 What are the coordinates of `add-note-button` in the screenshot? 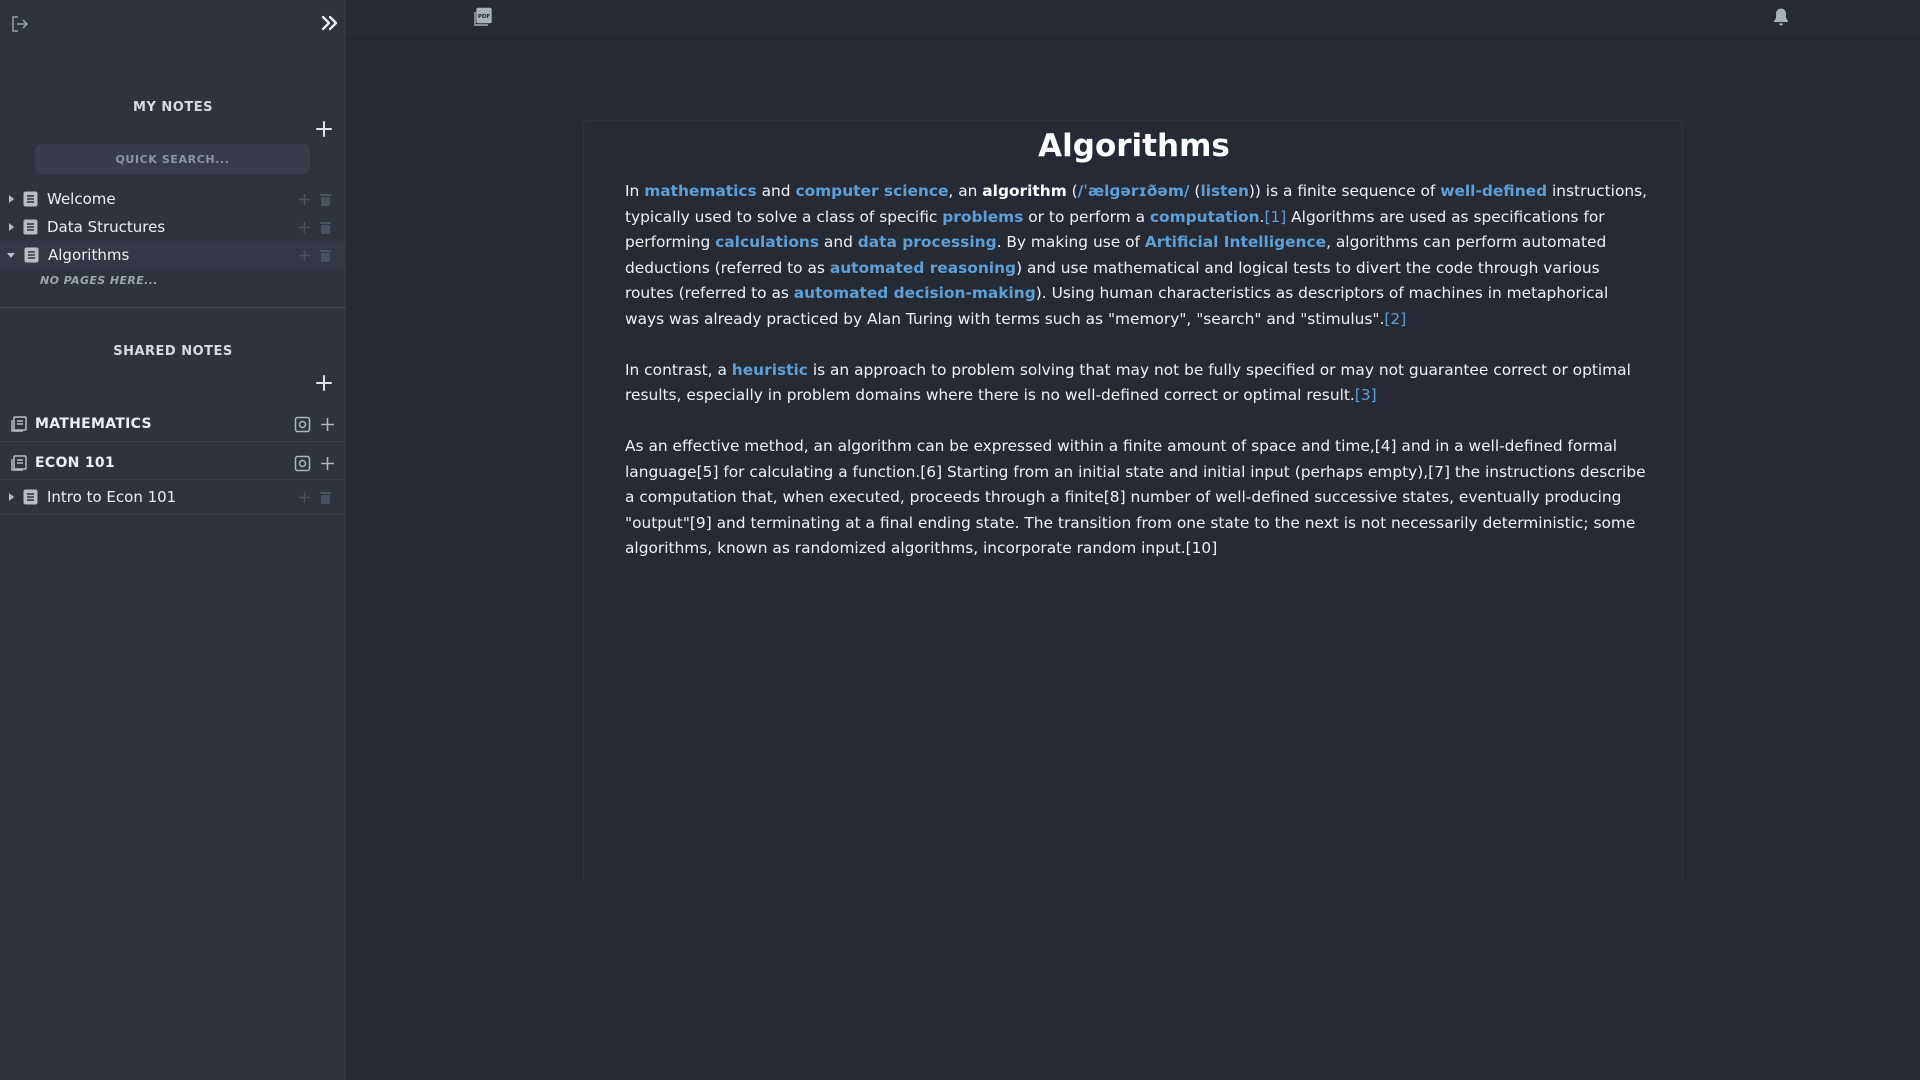 It's located at (324, 129).